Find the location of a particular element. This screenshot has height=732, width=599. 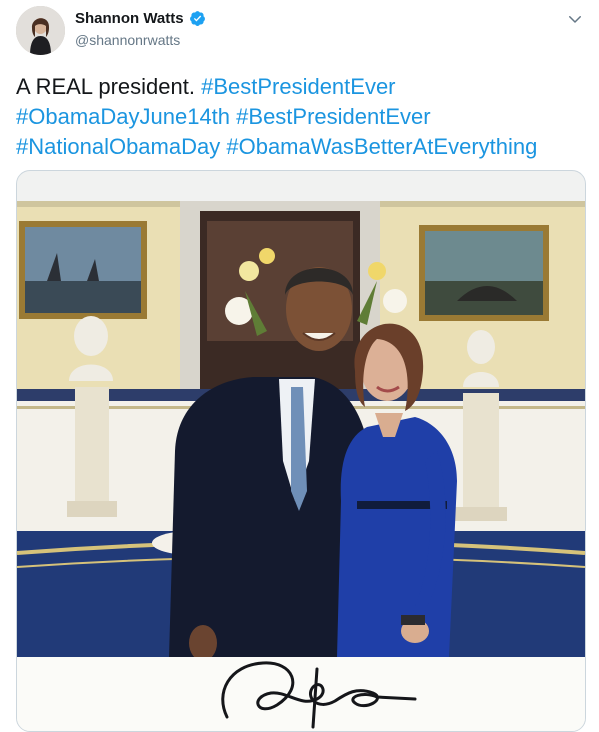

verified-badge-icon is located at coordinates (197, 18).